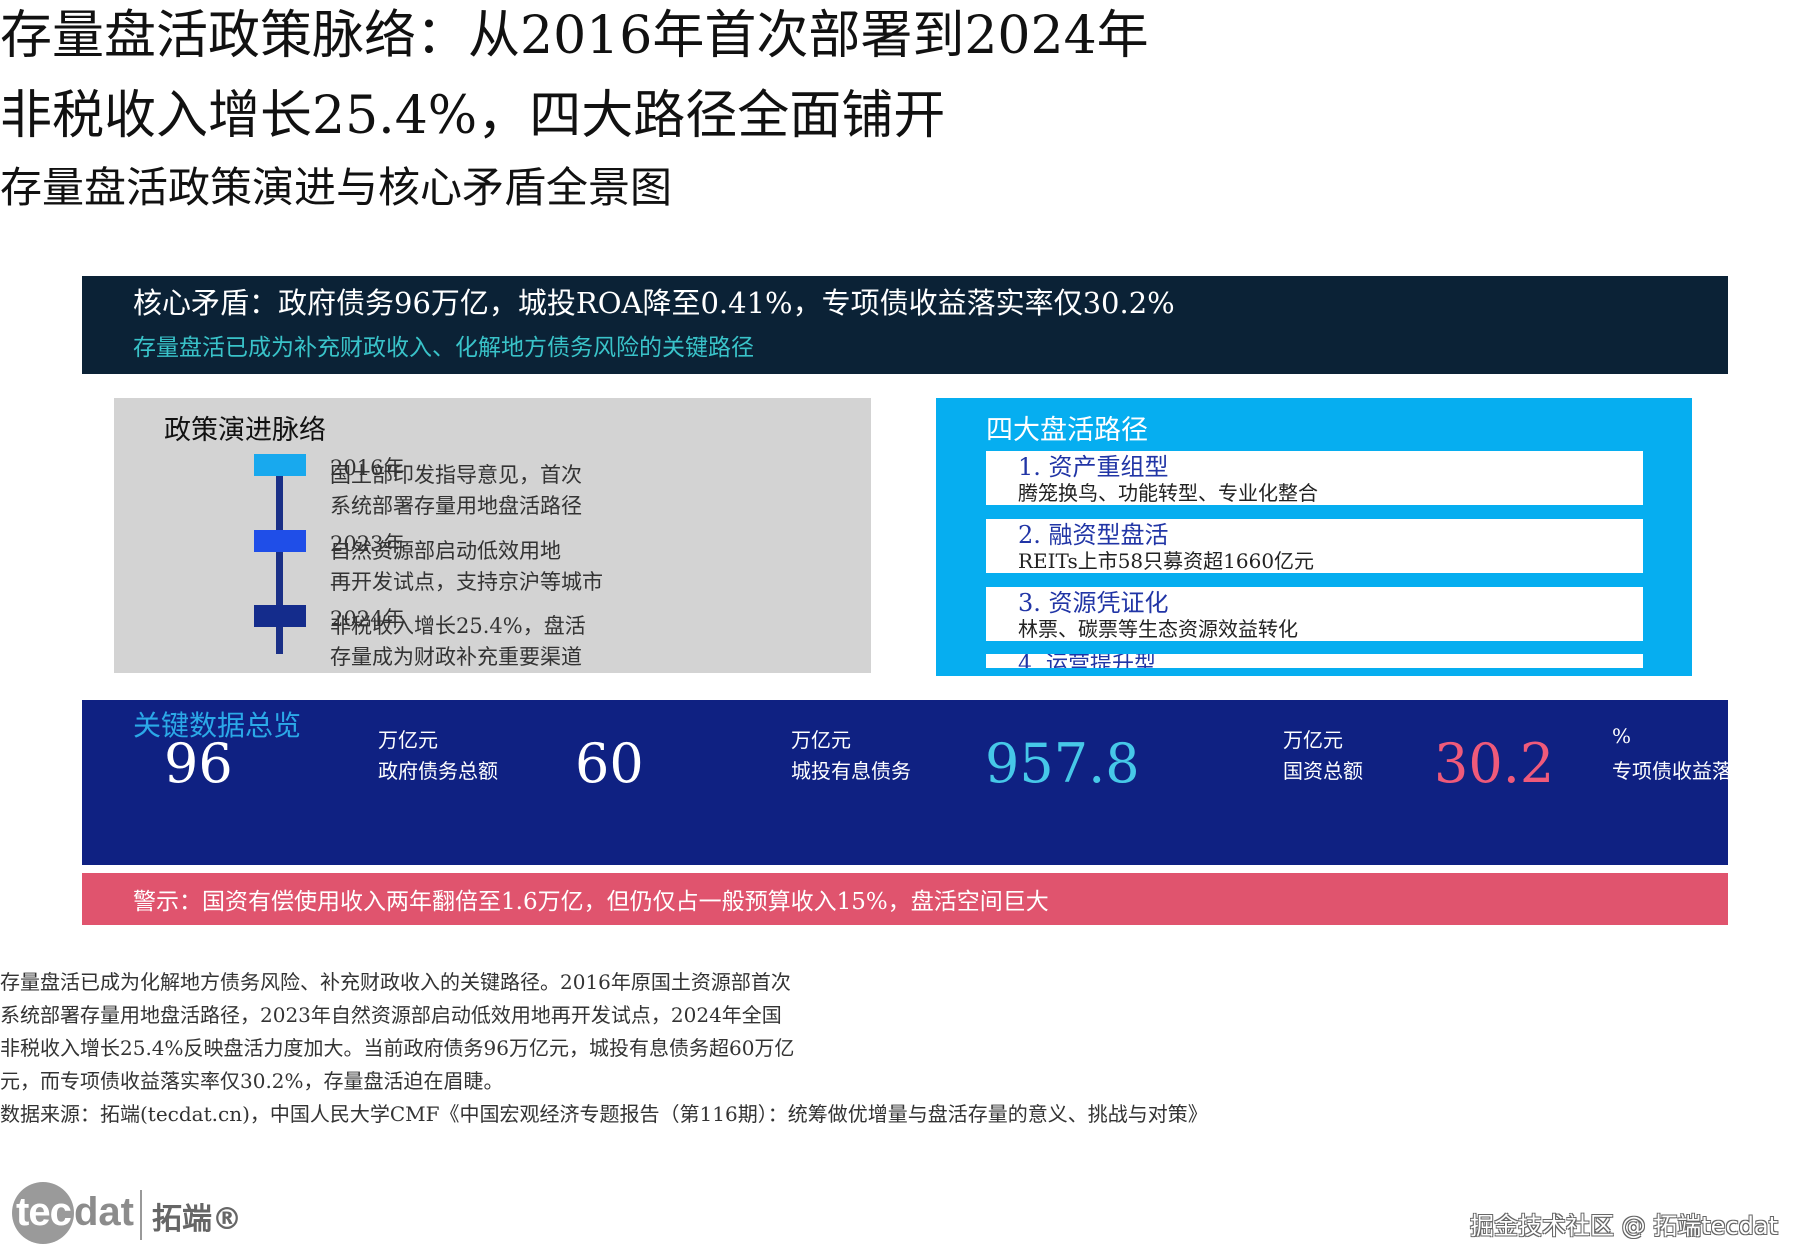  What do you see at coordinates (443, 348) in the screenshot?
I see `banner-subtitle: 存量盘活已成为补充财政收入、化解地方债务风险的关键路径` at bounding box center [443, 348].